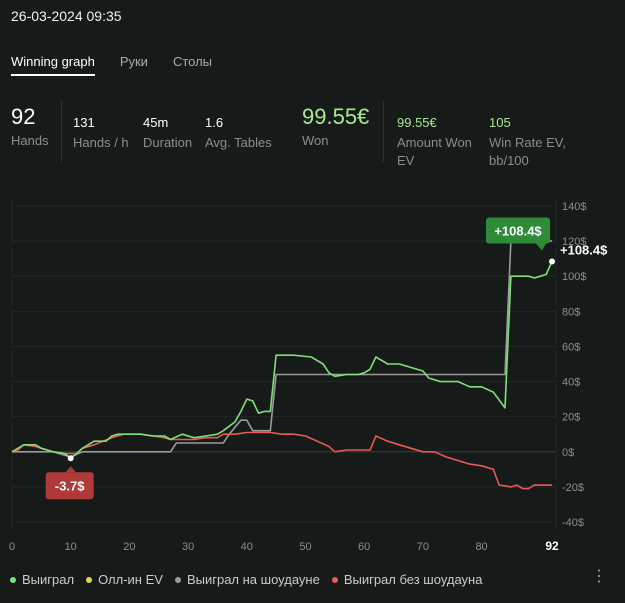 The height and width of the screenshot is (603, 625). I want to click on x-tick-label: 10, so click(71, 547).